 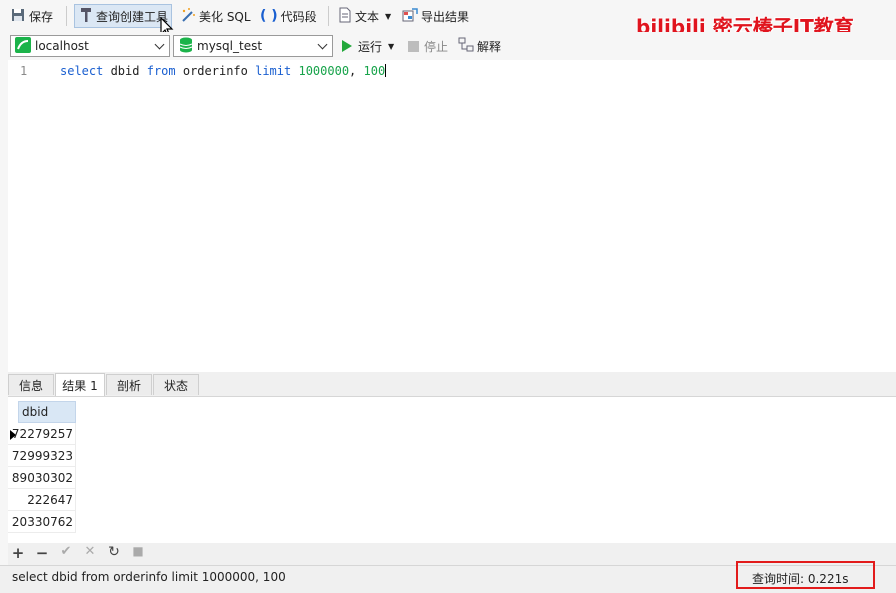 I want to click on delete-record-icon: −, so click(x=42, y=553).